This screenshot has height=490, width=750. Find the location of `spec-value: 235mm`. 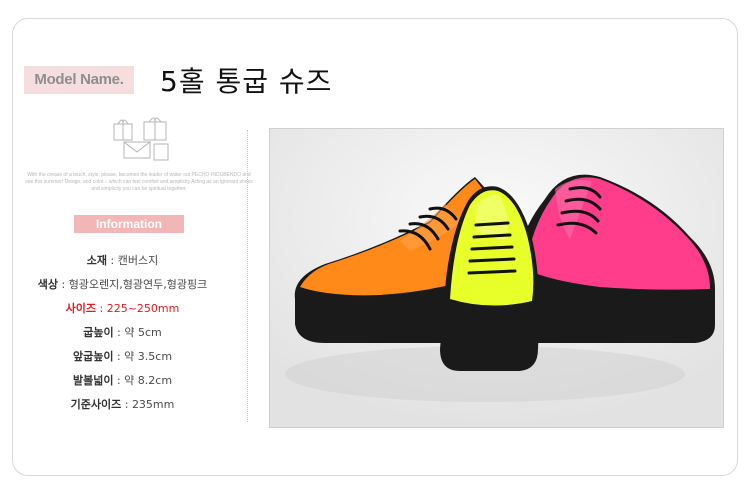

spec-value: 235mm is located at coordinates (153, 404).